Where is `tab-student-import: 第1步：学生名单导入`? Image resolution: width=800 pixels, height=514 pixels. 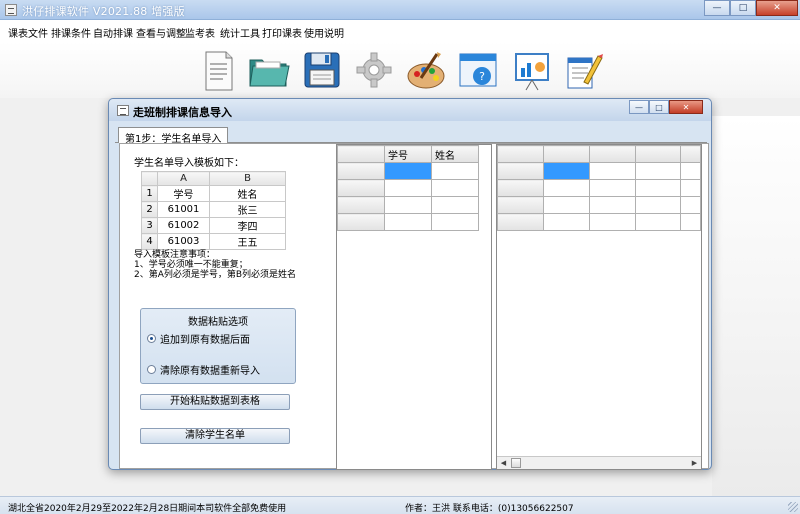
tab-student-import: 第1步：学生名单导入 is located at coordinates (173, 136).